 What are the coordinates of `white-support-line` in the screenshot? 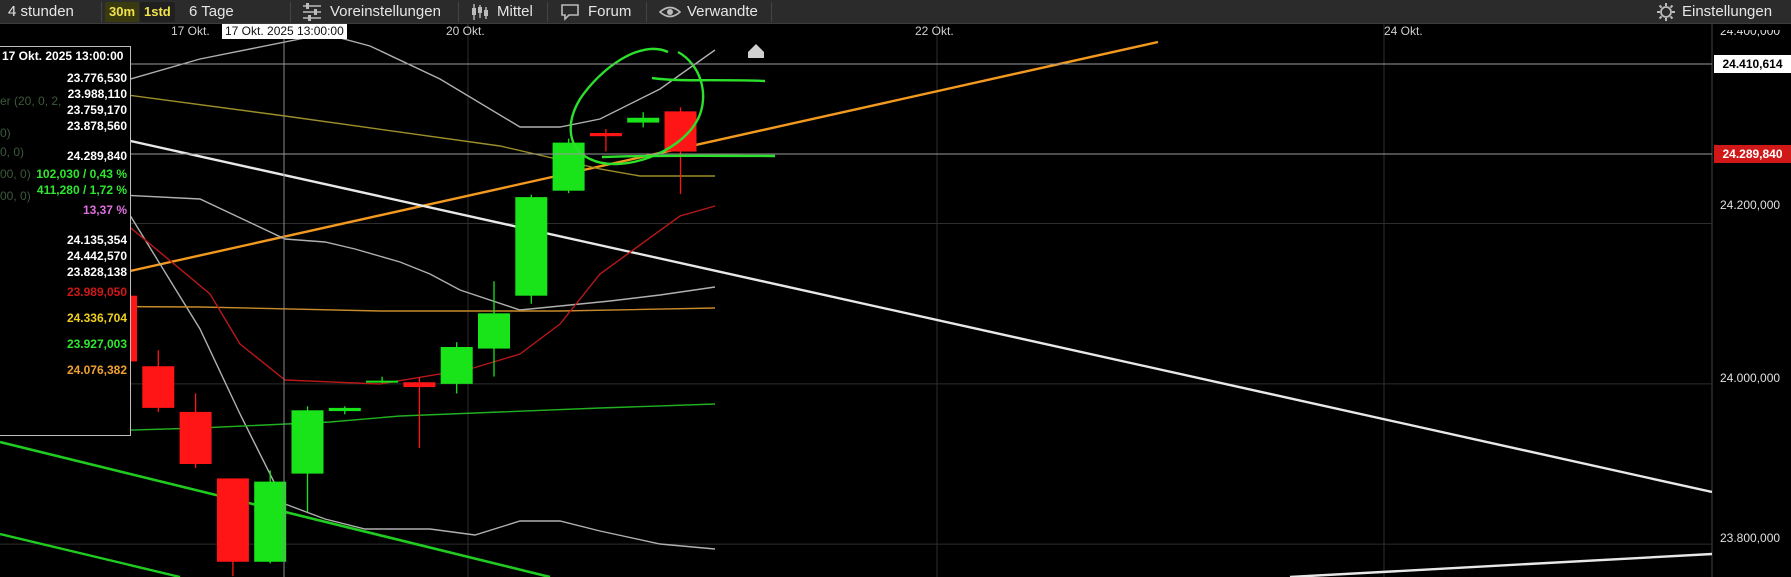 It's located at (1500, 564).